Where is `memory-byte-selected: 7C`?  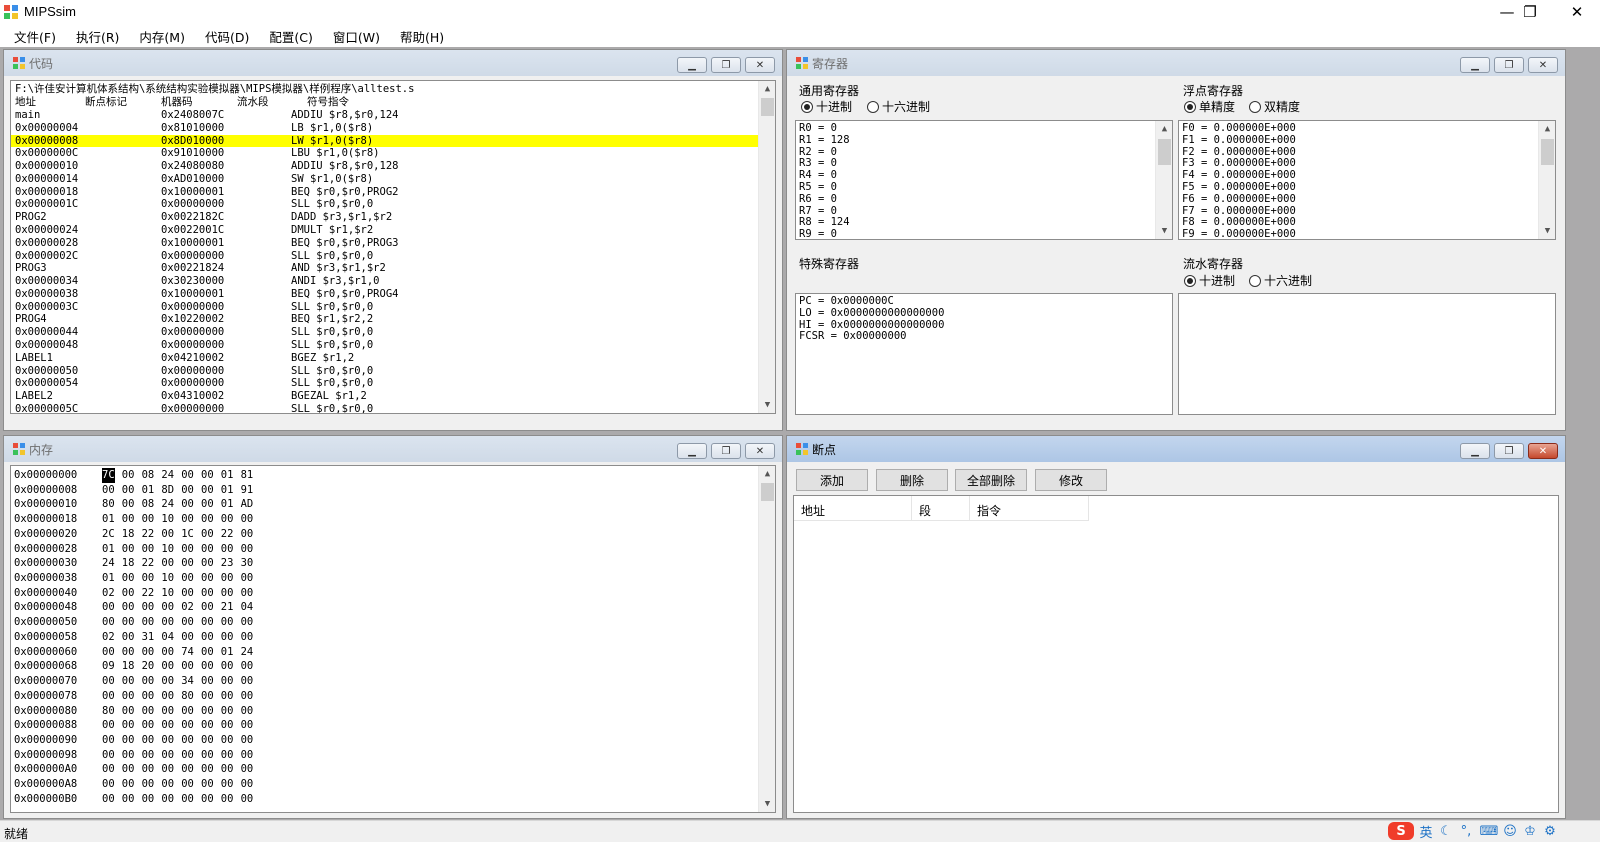
memory-byte-selected: 7C is located at coordinates (108, 475).